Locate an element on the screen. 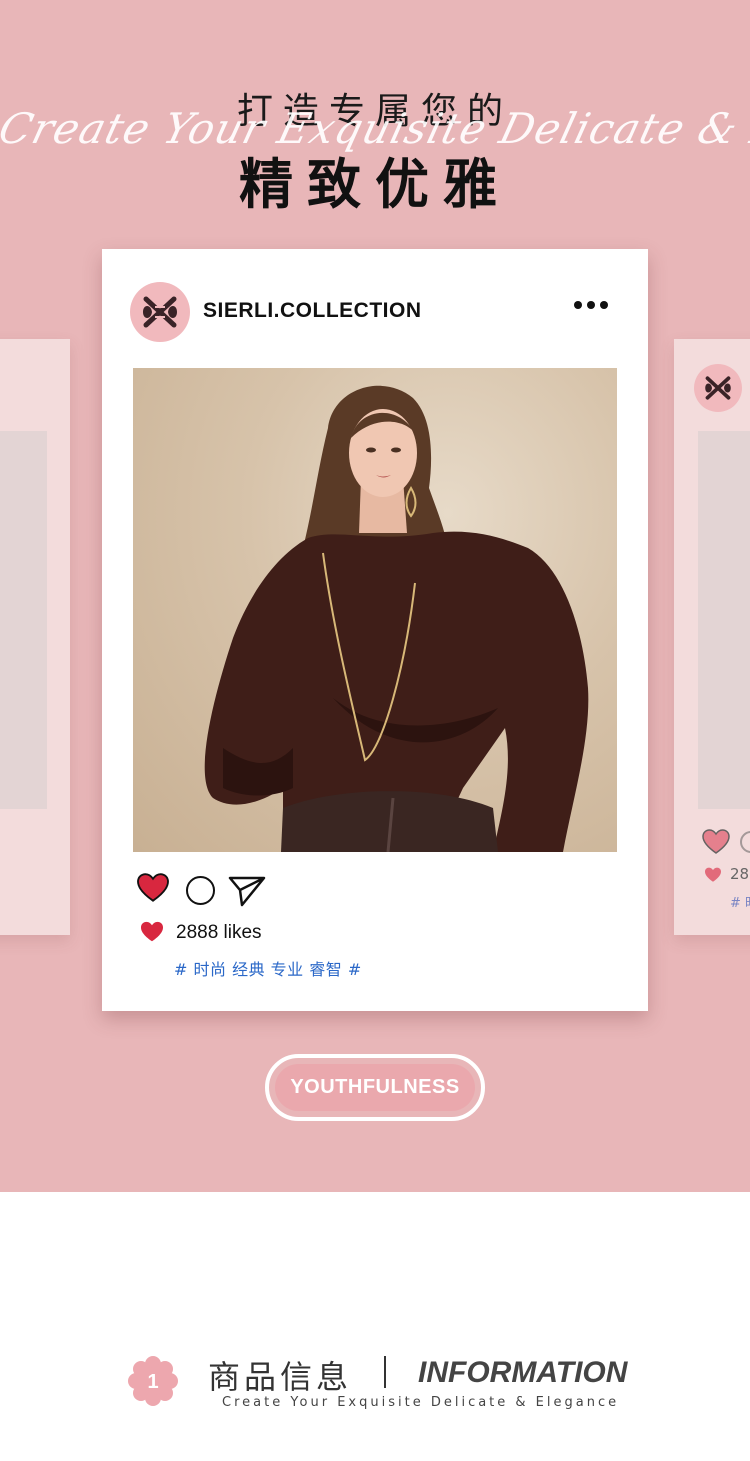  info-number: 1 is located at coordinates (152, 1382).